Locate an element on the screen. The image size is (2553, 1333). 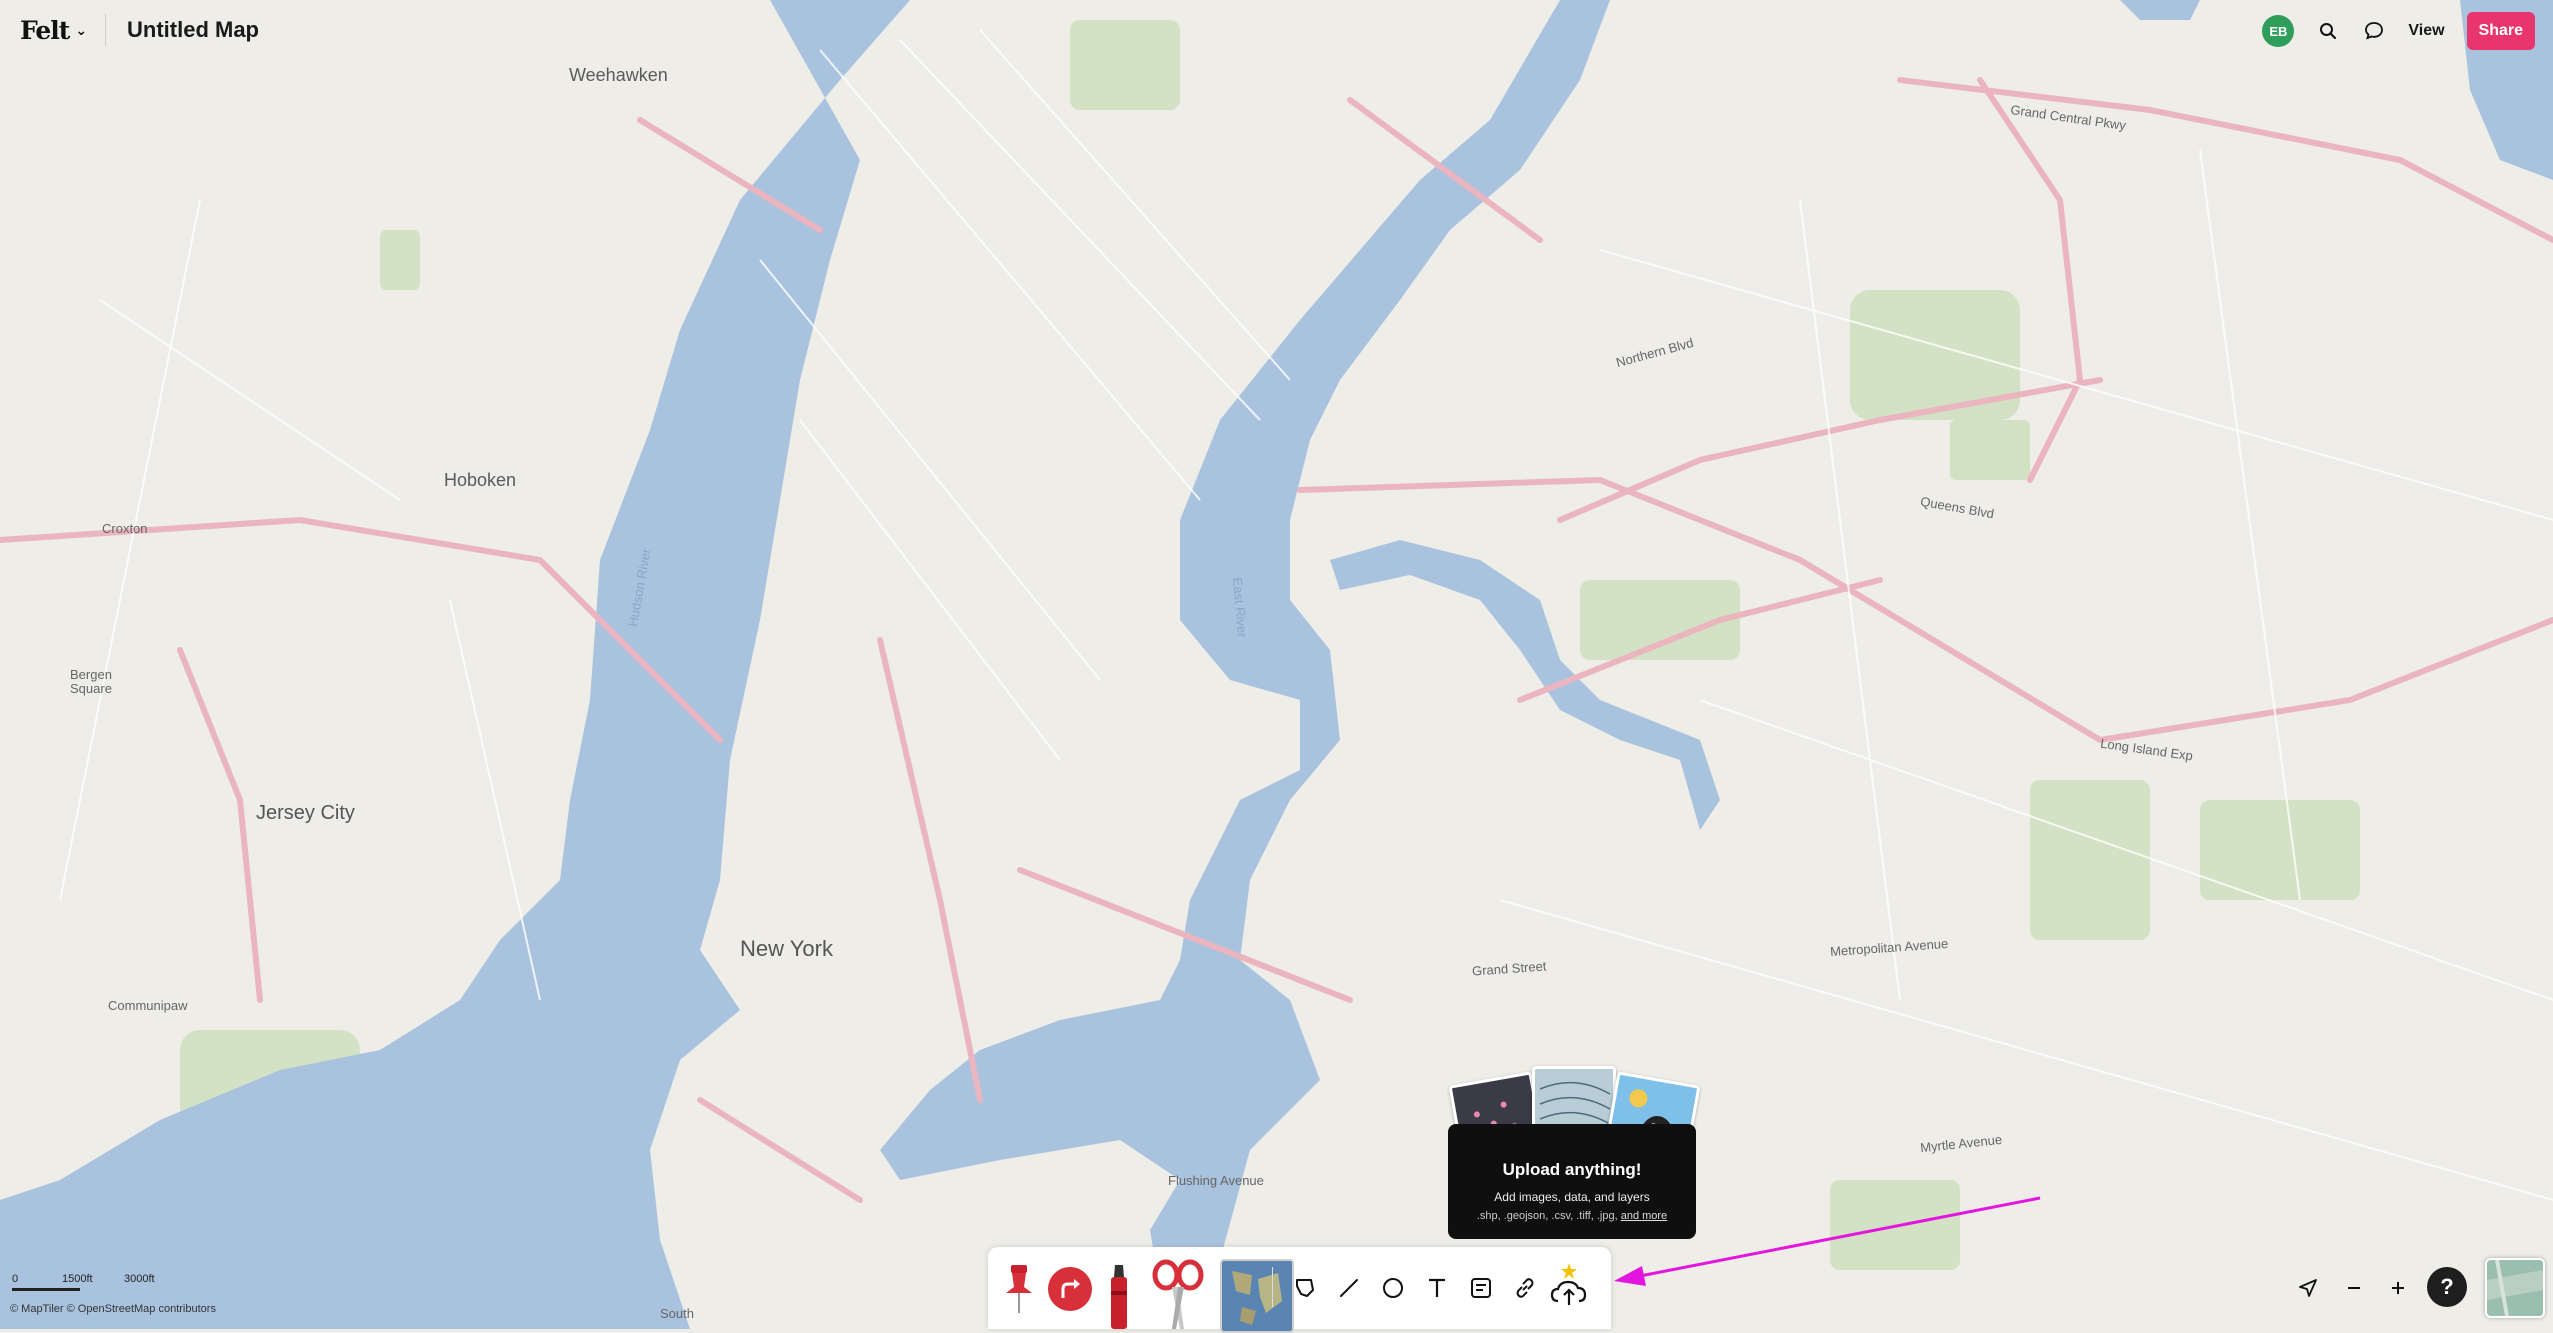
zoom-out-button is located at coordinates (2354, 1288).